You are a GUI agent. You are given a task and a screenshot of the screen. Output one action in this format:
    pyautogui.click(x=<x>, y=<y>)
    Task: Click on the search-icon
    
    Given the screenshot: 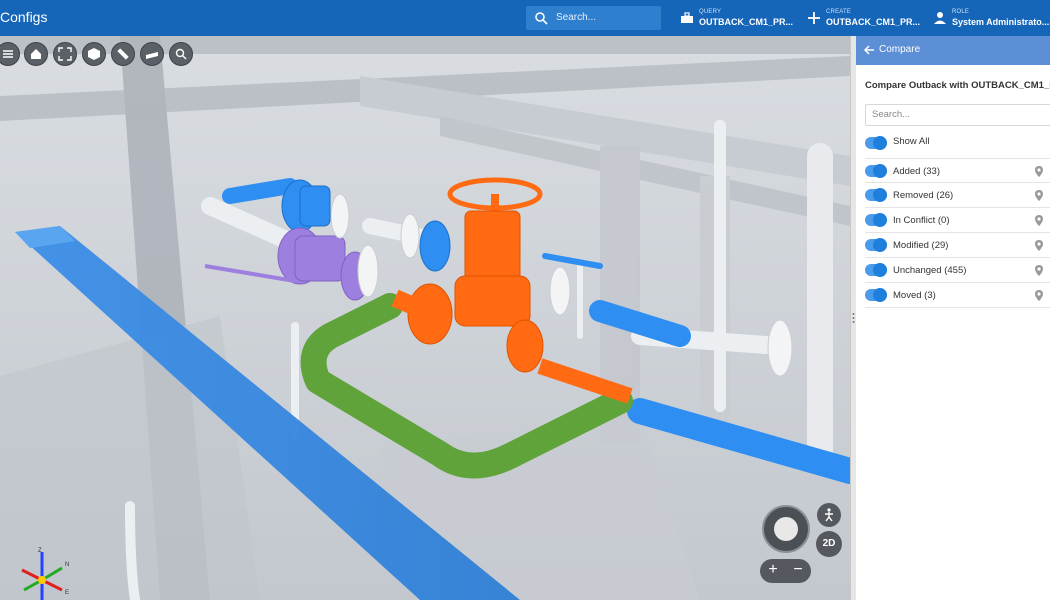 What is the action you would take?
    pyautogui.click(x=541, y=18)
    